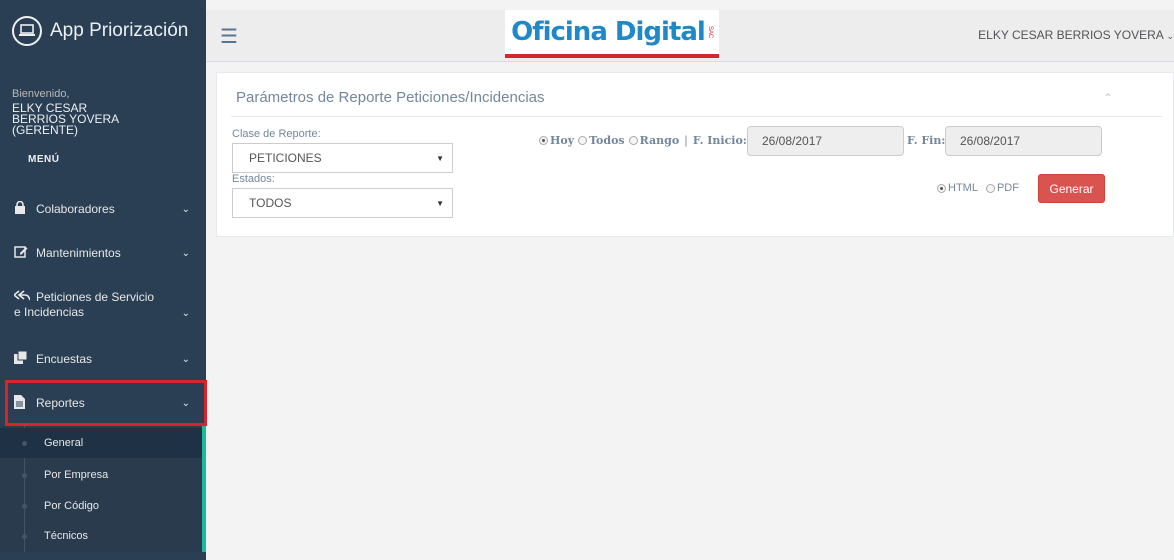 This screenshot has height=560, width=1174. Describe the element at coordinates (1007, 188) in the screenshot. I see `radio-label: PDF` at that location.